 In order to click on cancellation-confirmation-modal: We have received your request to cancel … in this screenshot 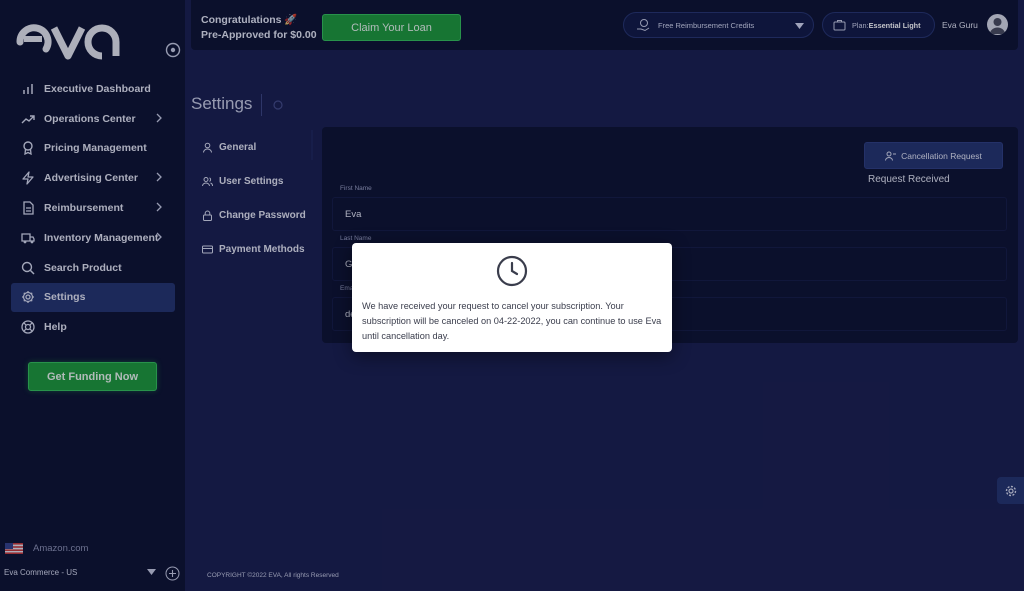, I will do `click(512, 297)`.